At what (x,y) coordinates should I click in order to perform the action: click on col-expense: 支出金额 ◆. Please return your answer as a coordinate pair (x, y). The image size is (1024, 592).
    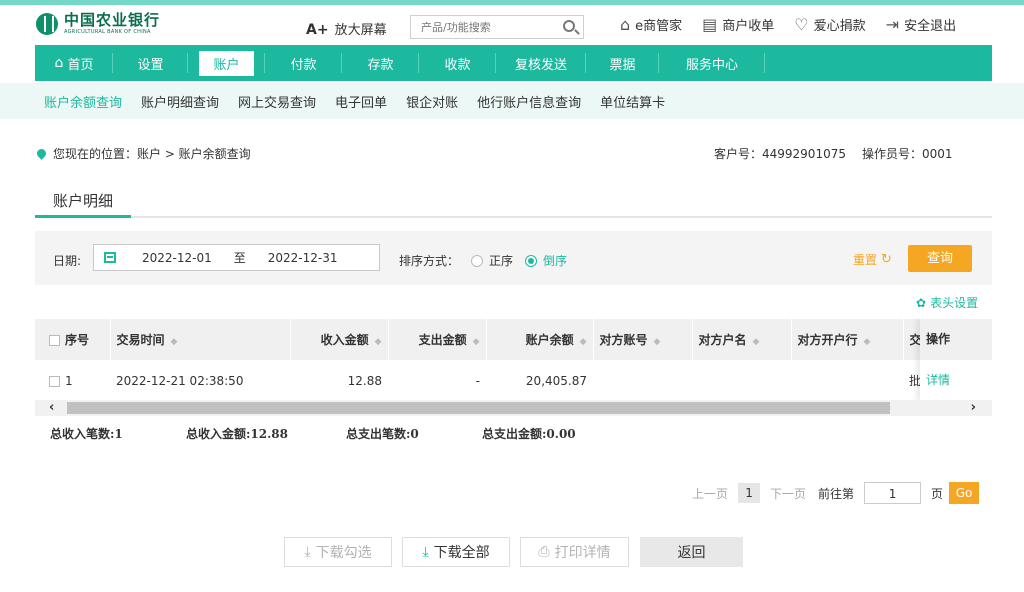
    Looking at the image, I should click on (437, 339).